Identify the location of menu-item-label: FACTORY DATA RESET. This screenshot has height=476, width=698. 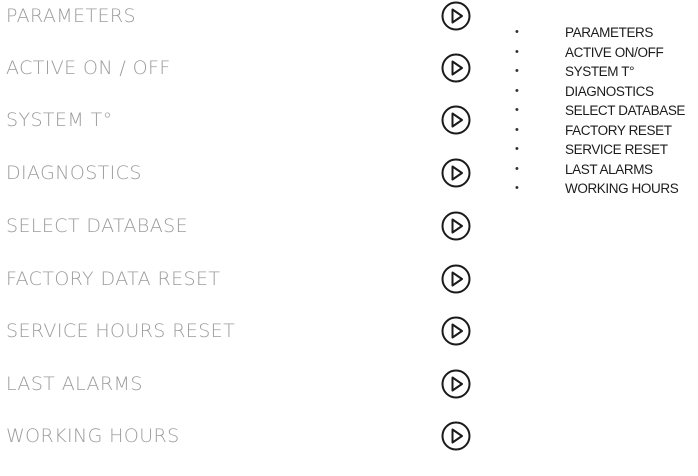
(113, 279).